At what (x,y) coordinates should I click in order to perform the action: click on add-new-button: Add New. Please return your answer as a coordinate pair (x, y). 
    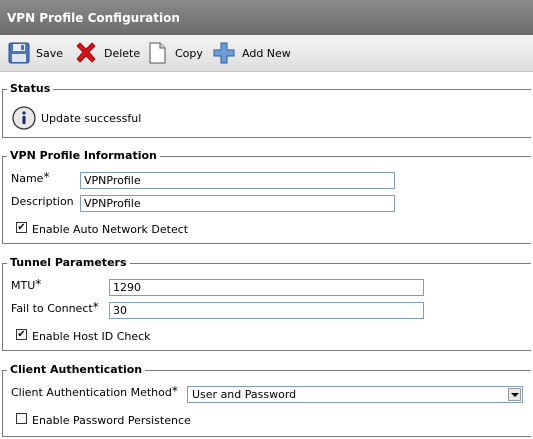
    Looking at the image, I should click on (251, 53).